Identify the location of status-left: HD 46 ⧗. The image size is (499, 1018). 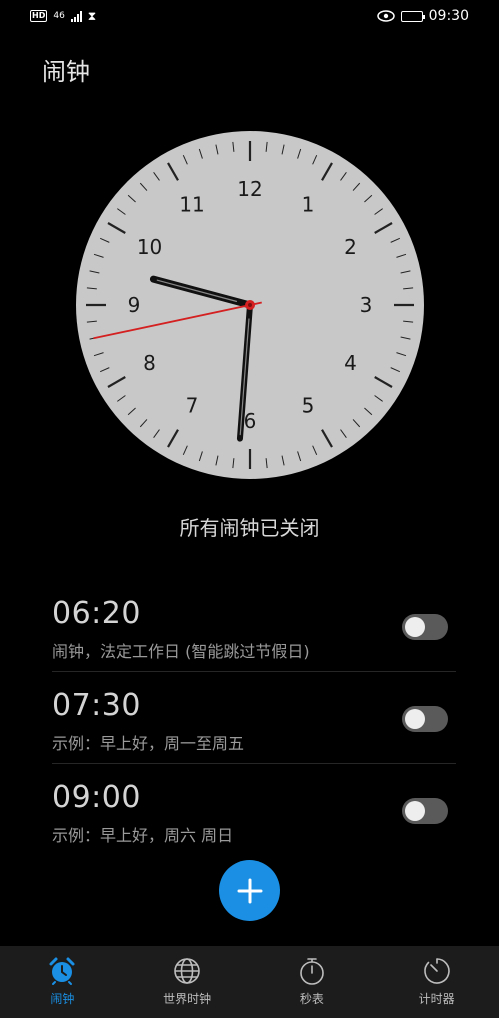
(63, 16).